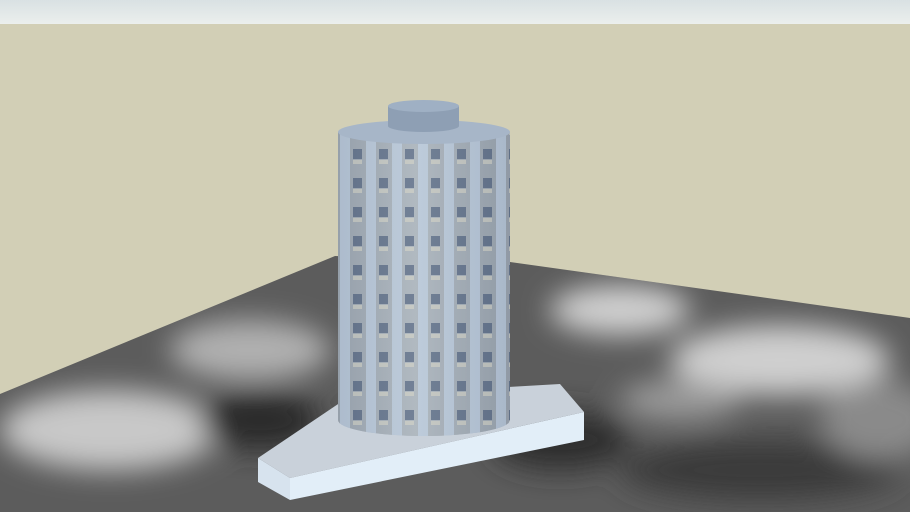 Image resolution: width=910 pixels, height=512 pixels. Describe the element at coordinates (424, 268) in the screenshot. I see `cylindrical-tower` at that location.